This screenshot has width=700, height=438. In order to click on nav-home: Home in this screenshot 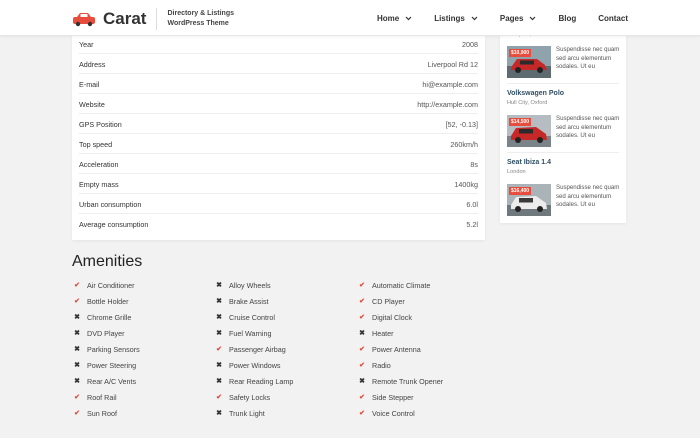, I will do `click(394, 18)`.